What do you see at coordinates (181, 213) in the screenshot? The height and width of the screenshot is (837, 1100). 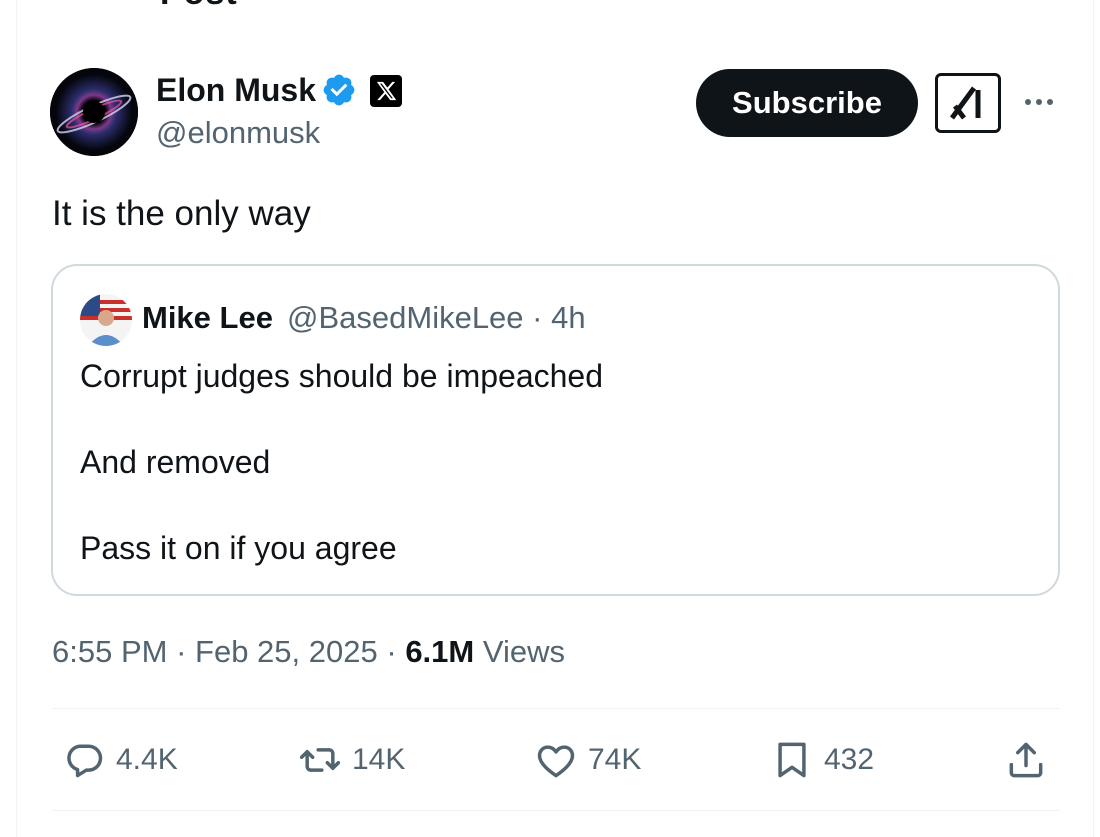 I see `tweet-text: It is the only way` at bounding box center [181, 213].